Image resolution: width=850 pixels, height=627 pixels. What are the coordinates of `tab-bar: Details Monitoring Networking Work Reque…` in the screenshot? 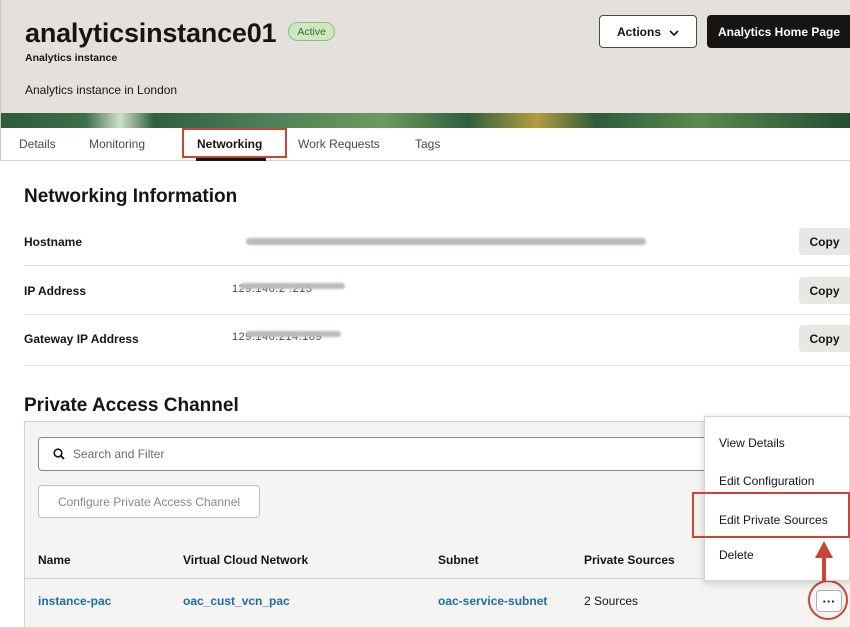 It's located at (425, 144).